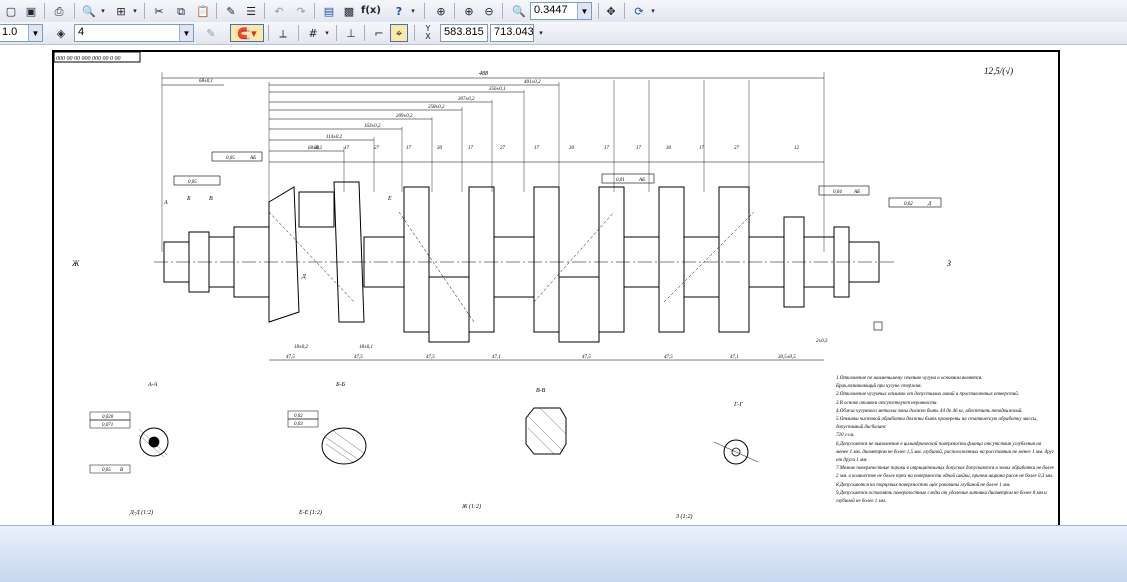 The height and width of the screenshot is (582, 1127). What do you see at coordinates (329, 11) in the screenshot?
I see `manager-icon: ▤` at bounding box center [329, 11].